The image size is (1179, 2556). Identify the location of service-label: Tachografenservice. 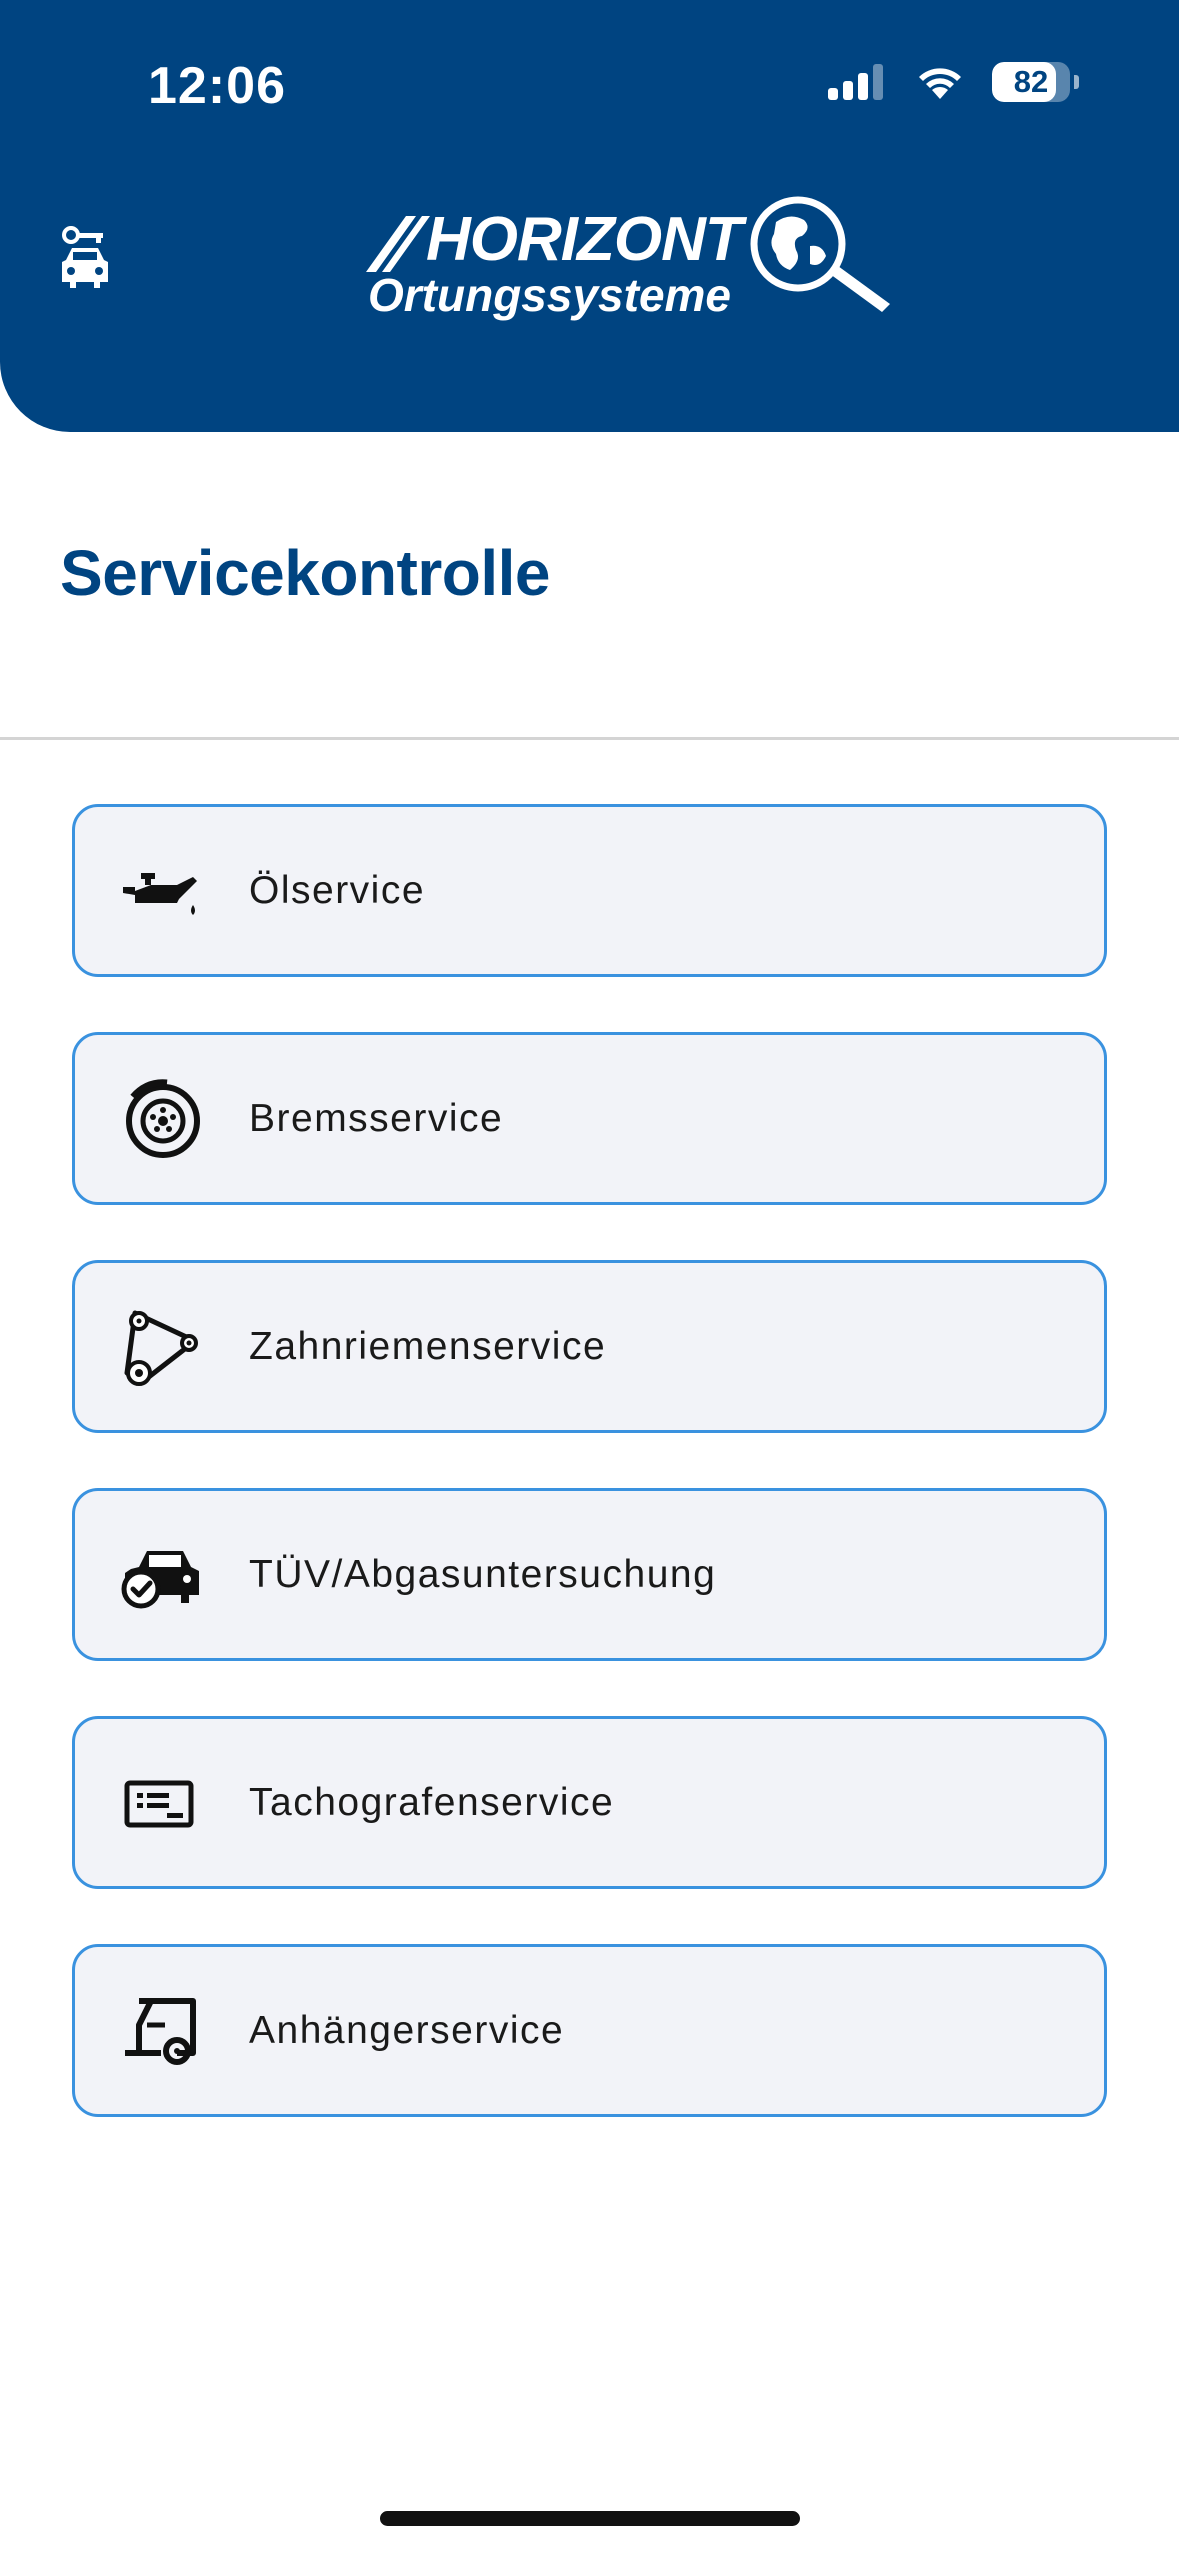
(432, 1802).